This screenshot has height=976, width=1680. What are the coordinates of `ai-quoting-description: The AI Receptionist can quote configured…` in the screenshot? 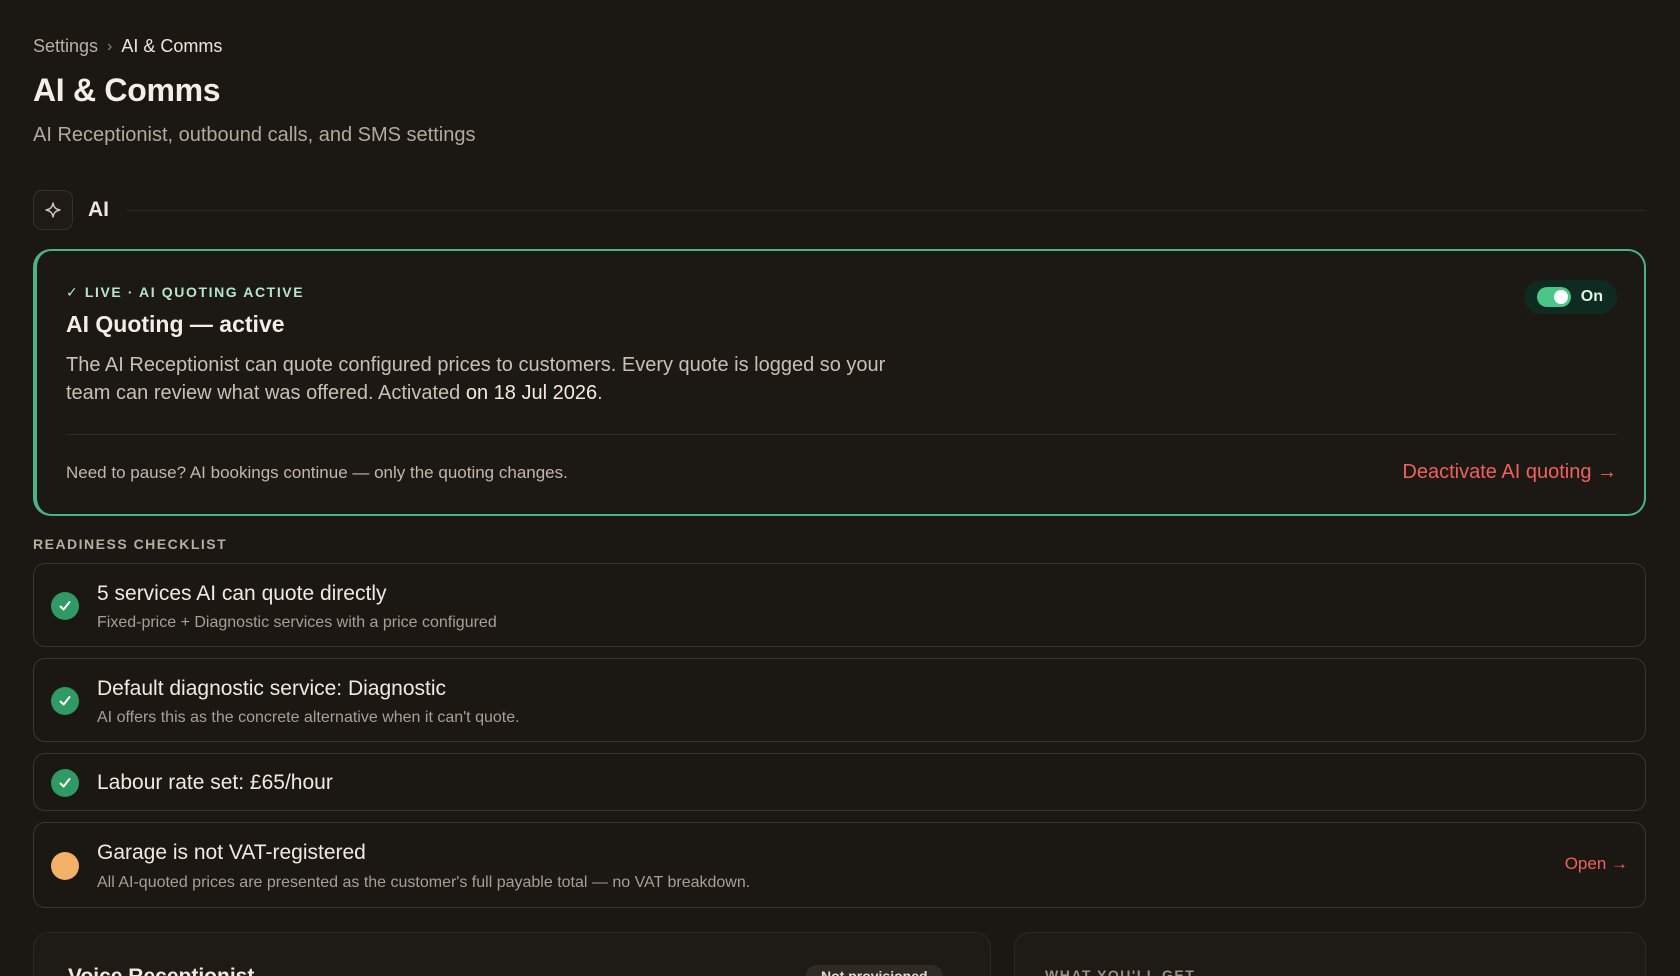 It's located at (476, 379).